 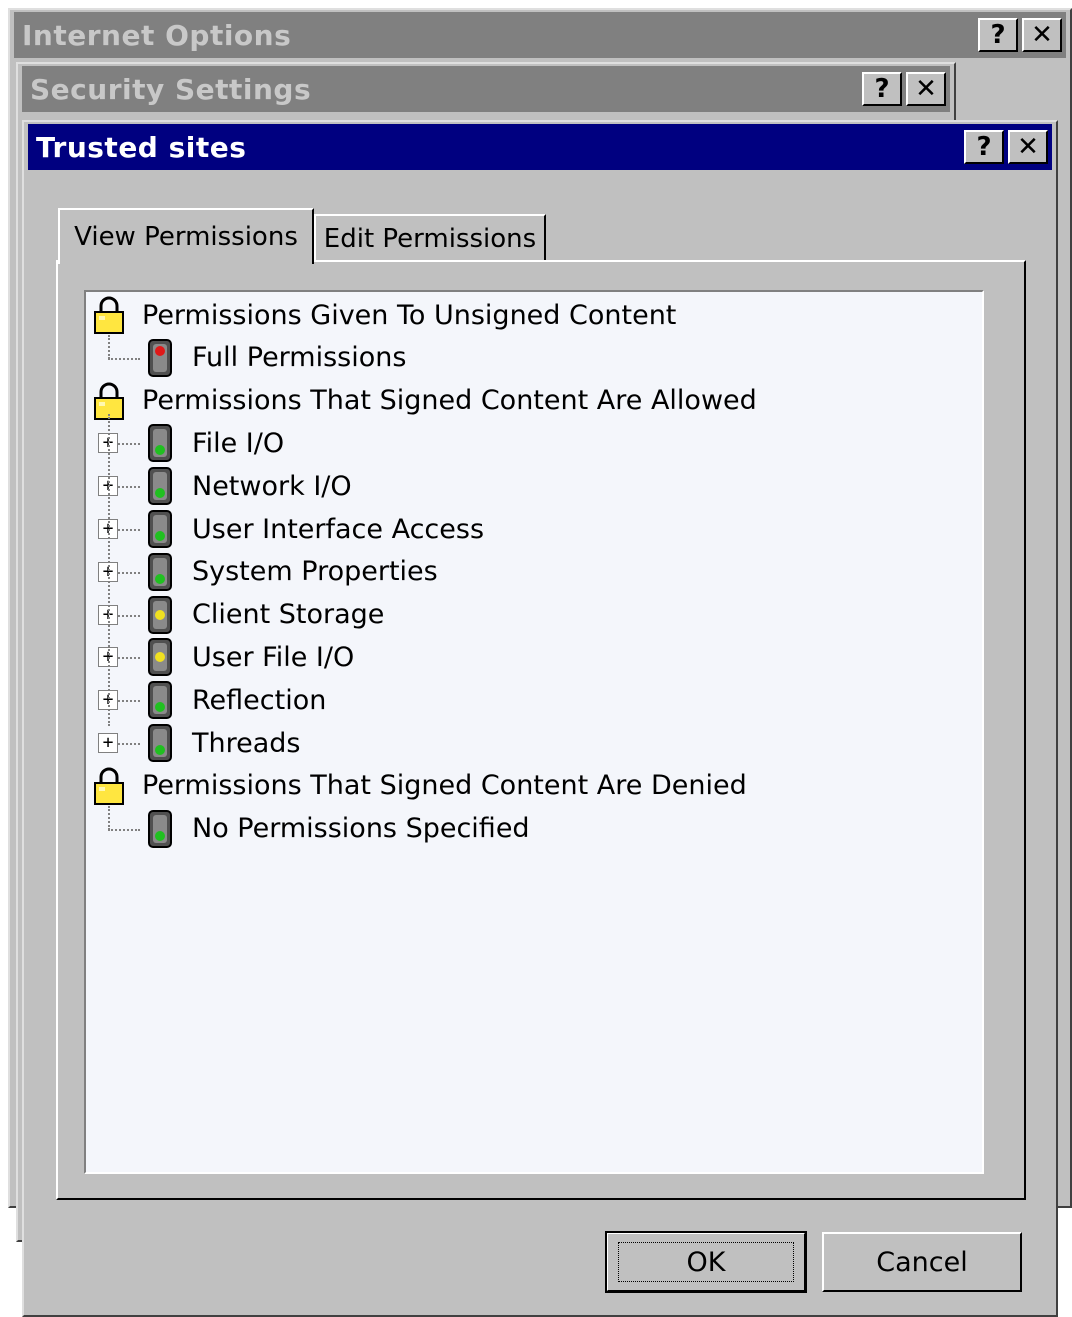 I want to click on tree-node-label: File I/O, so click(x=238, y=443).